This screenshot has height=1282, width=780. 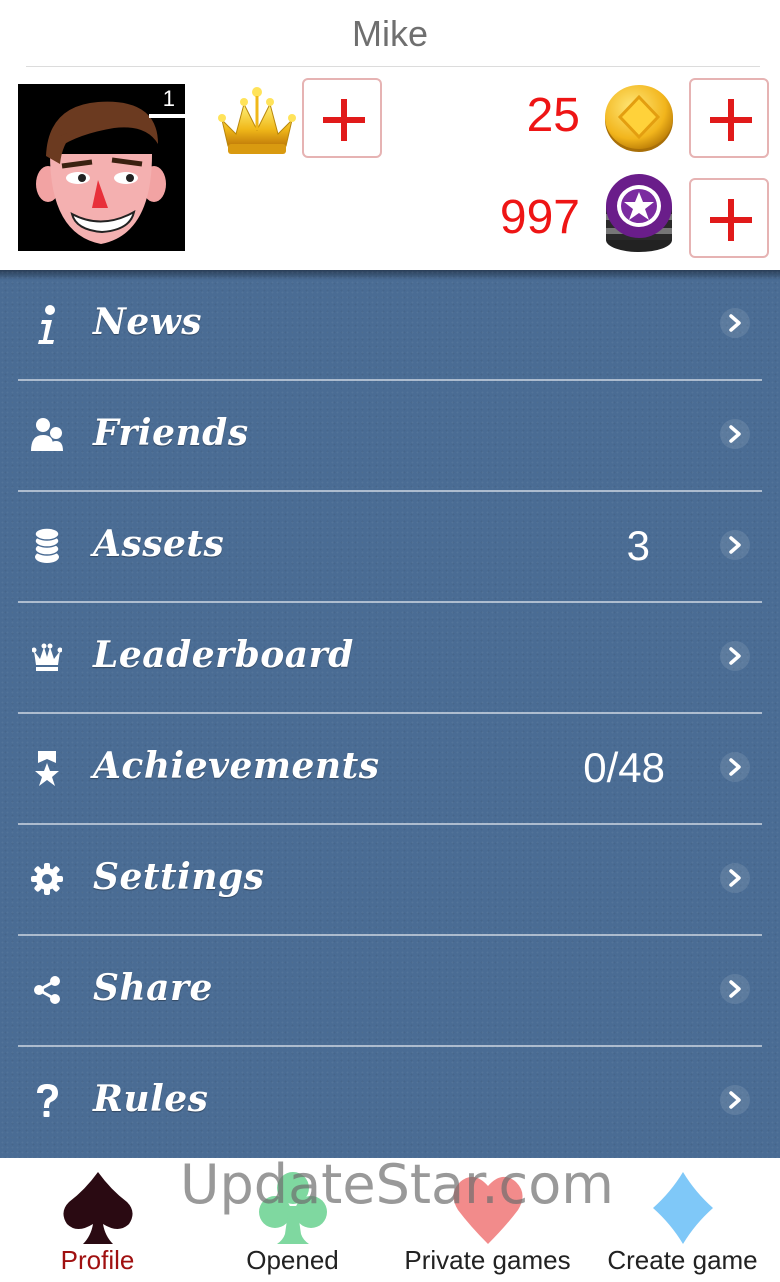 I want to click on coins-value: 25, so click(x=553, y=115).